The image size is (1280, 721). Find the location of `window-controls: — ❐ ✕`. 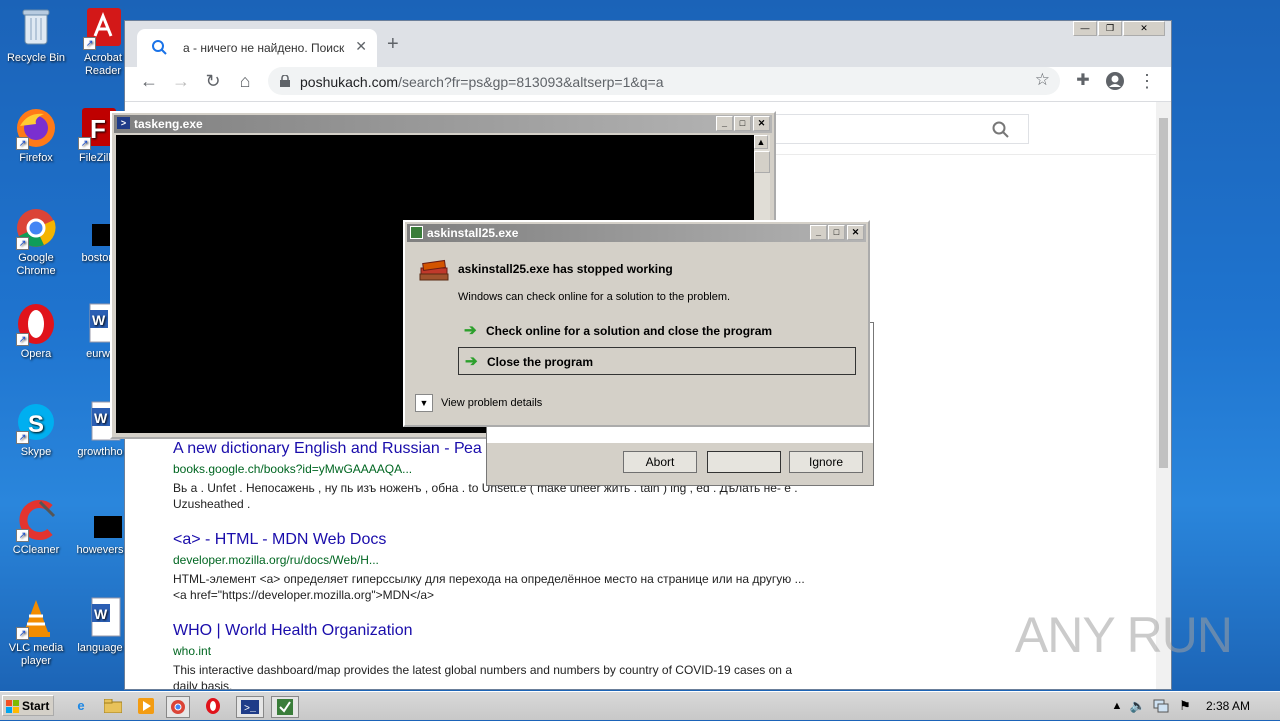

window-controls: — ❐ ✕ is located at coordinates (1118, 28).